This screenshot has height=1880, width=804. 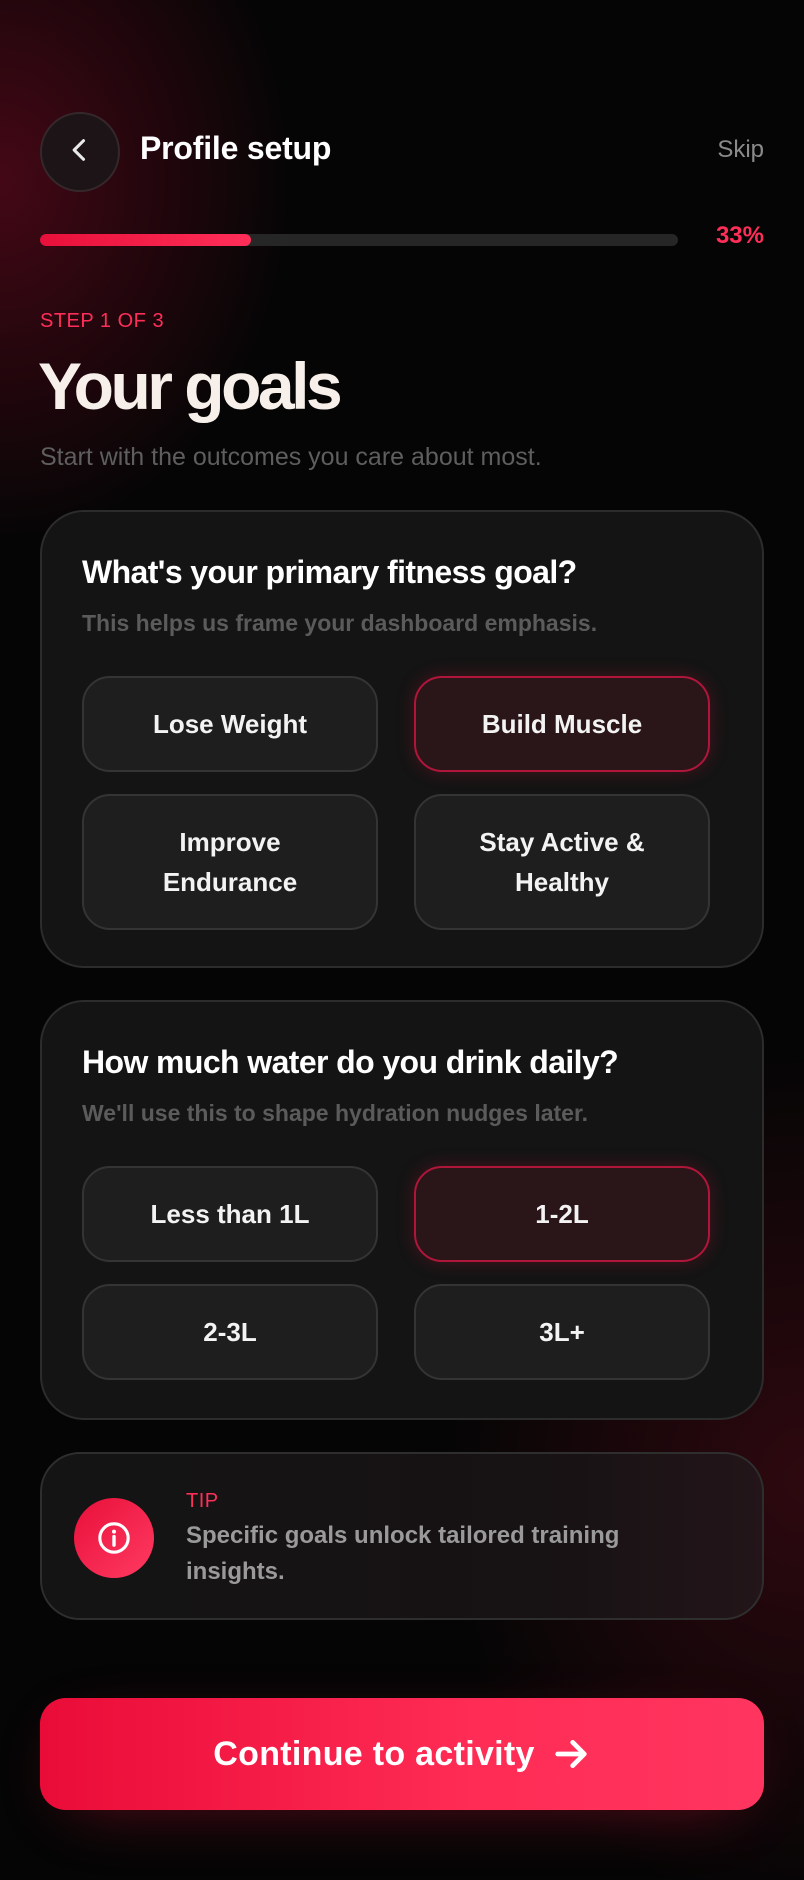 I want to click on goal-option-lose-weight: Lose Weight, so click(x=230, y=724).